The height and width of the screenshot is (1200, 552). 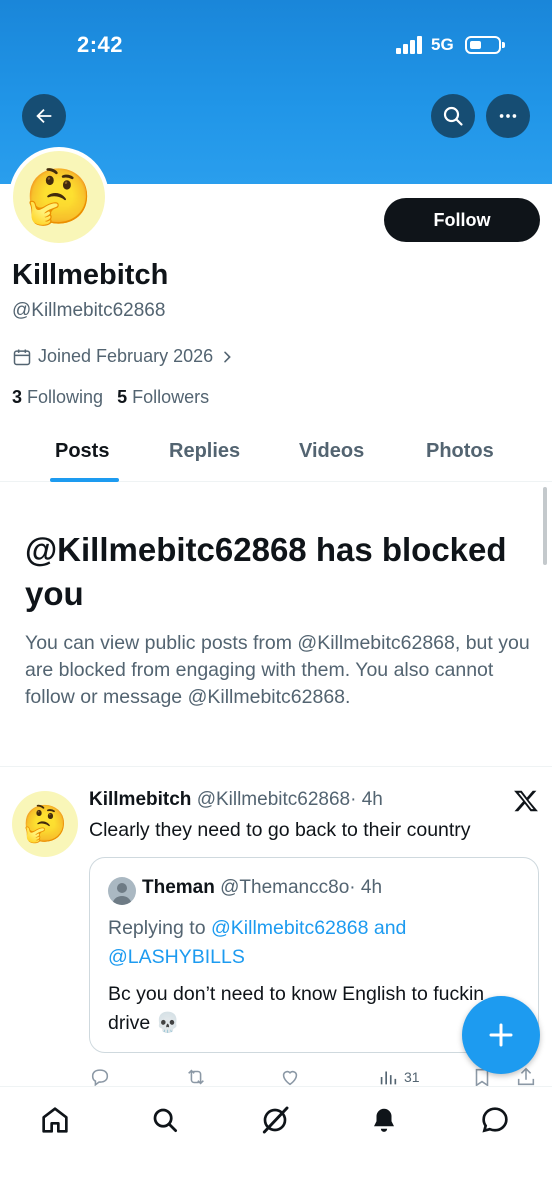 What do you see at coordinates (526, 801) in the screenshot?
I see `x-logo-icon` at bounding box center [526, 801].